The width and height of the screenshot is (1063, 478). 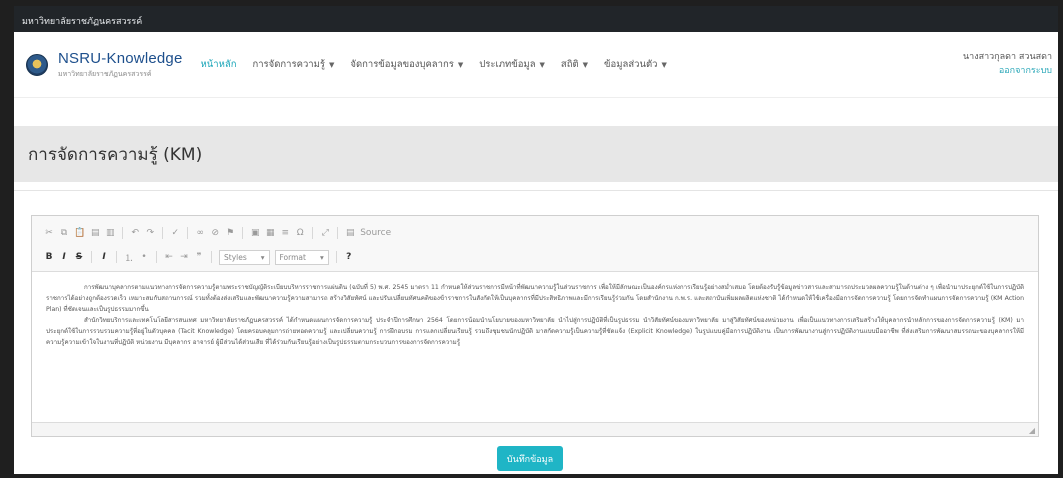 I want to click on nav-item-staff-data: จัดการข้อมูลของบุคลากร ▼, so click(x=406, y=64).